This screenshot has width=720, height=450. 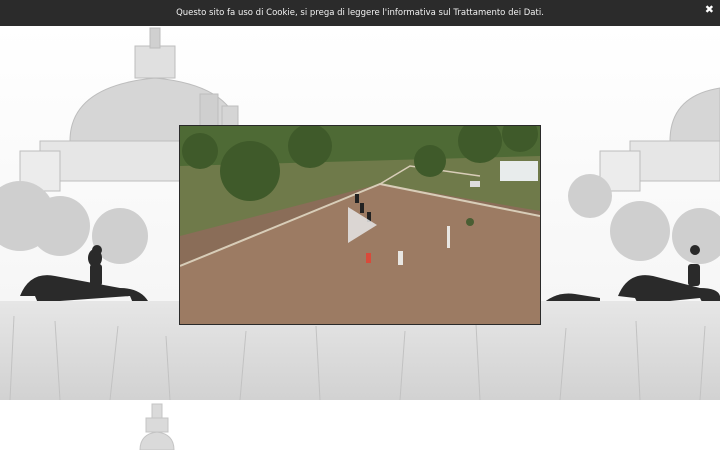 I want to click on play-icon, so click(x=362, y=225).